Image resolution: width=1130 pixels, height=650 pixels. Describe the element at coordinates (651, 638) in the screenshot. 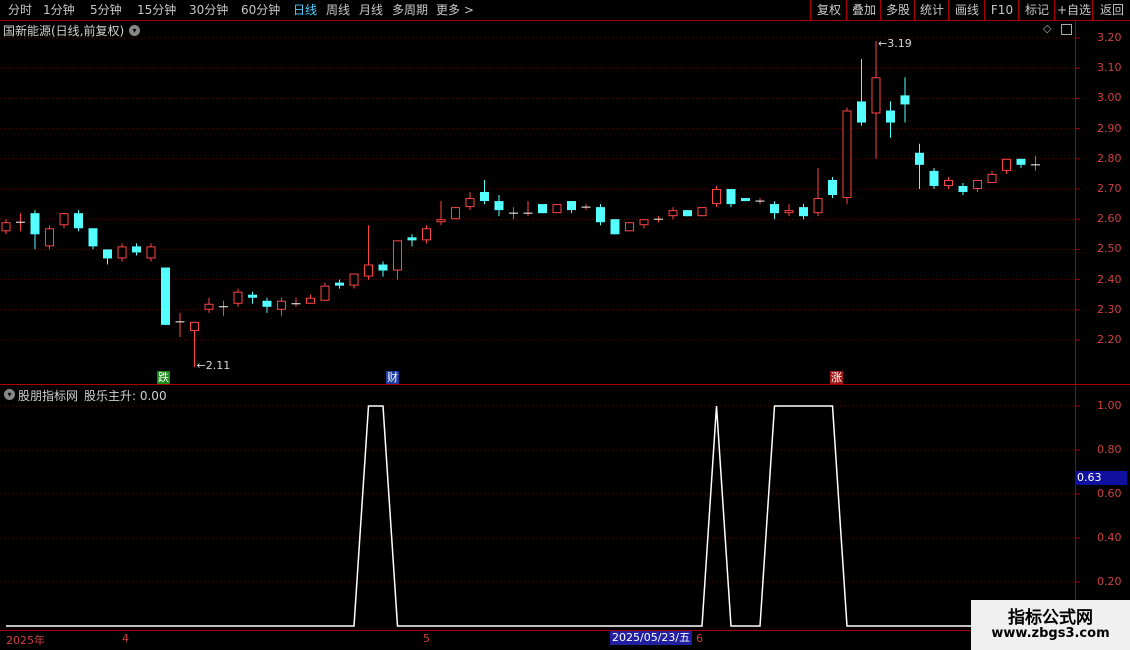

I see `cursor-date-box: 2025/05/23/五` at that location.